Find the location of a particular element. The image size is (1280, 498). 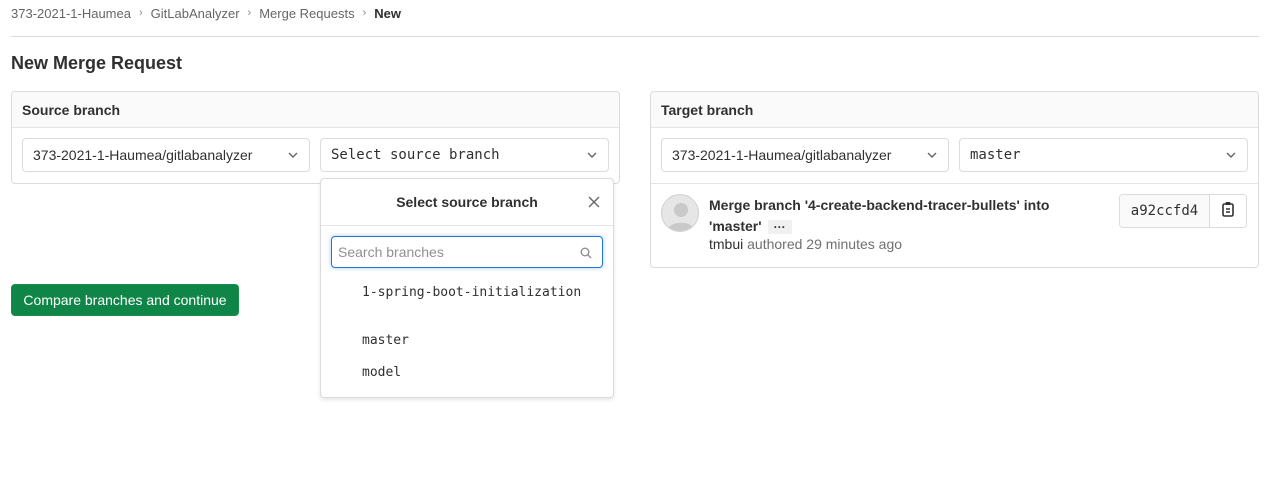

clipboard-icon is located at coordinates (1228, 211).